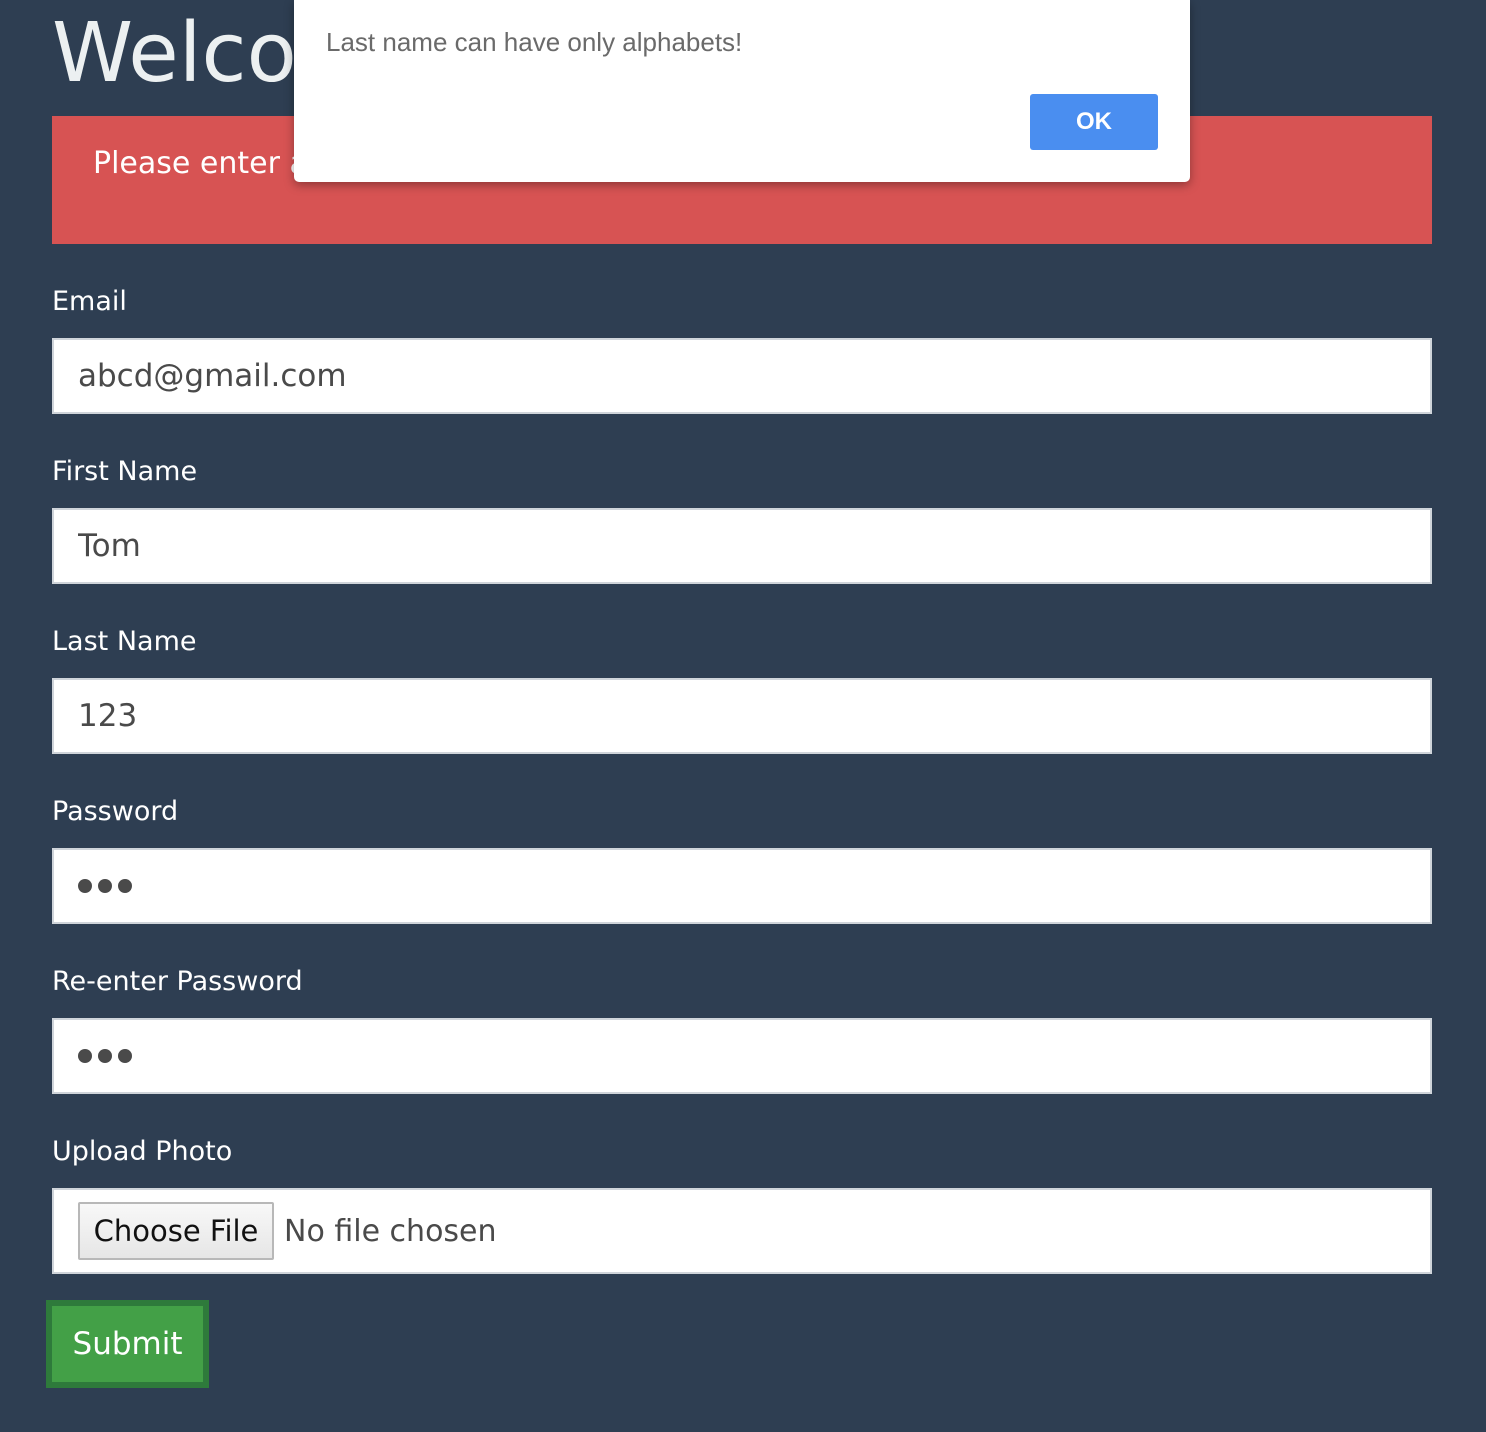  Describe the element at coordinates (124, 641) in the screenshot. I see `last-name-label: Last Name` at that location.